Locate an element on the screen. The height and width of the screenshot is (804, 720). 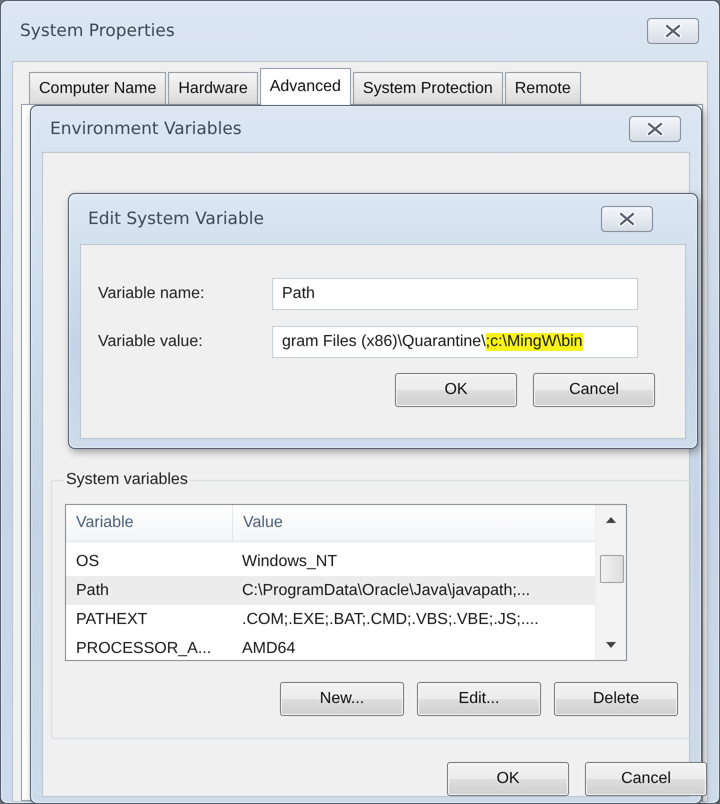
scroll-up-icon is located at coordinates (611, 520).